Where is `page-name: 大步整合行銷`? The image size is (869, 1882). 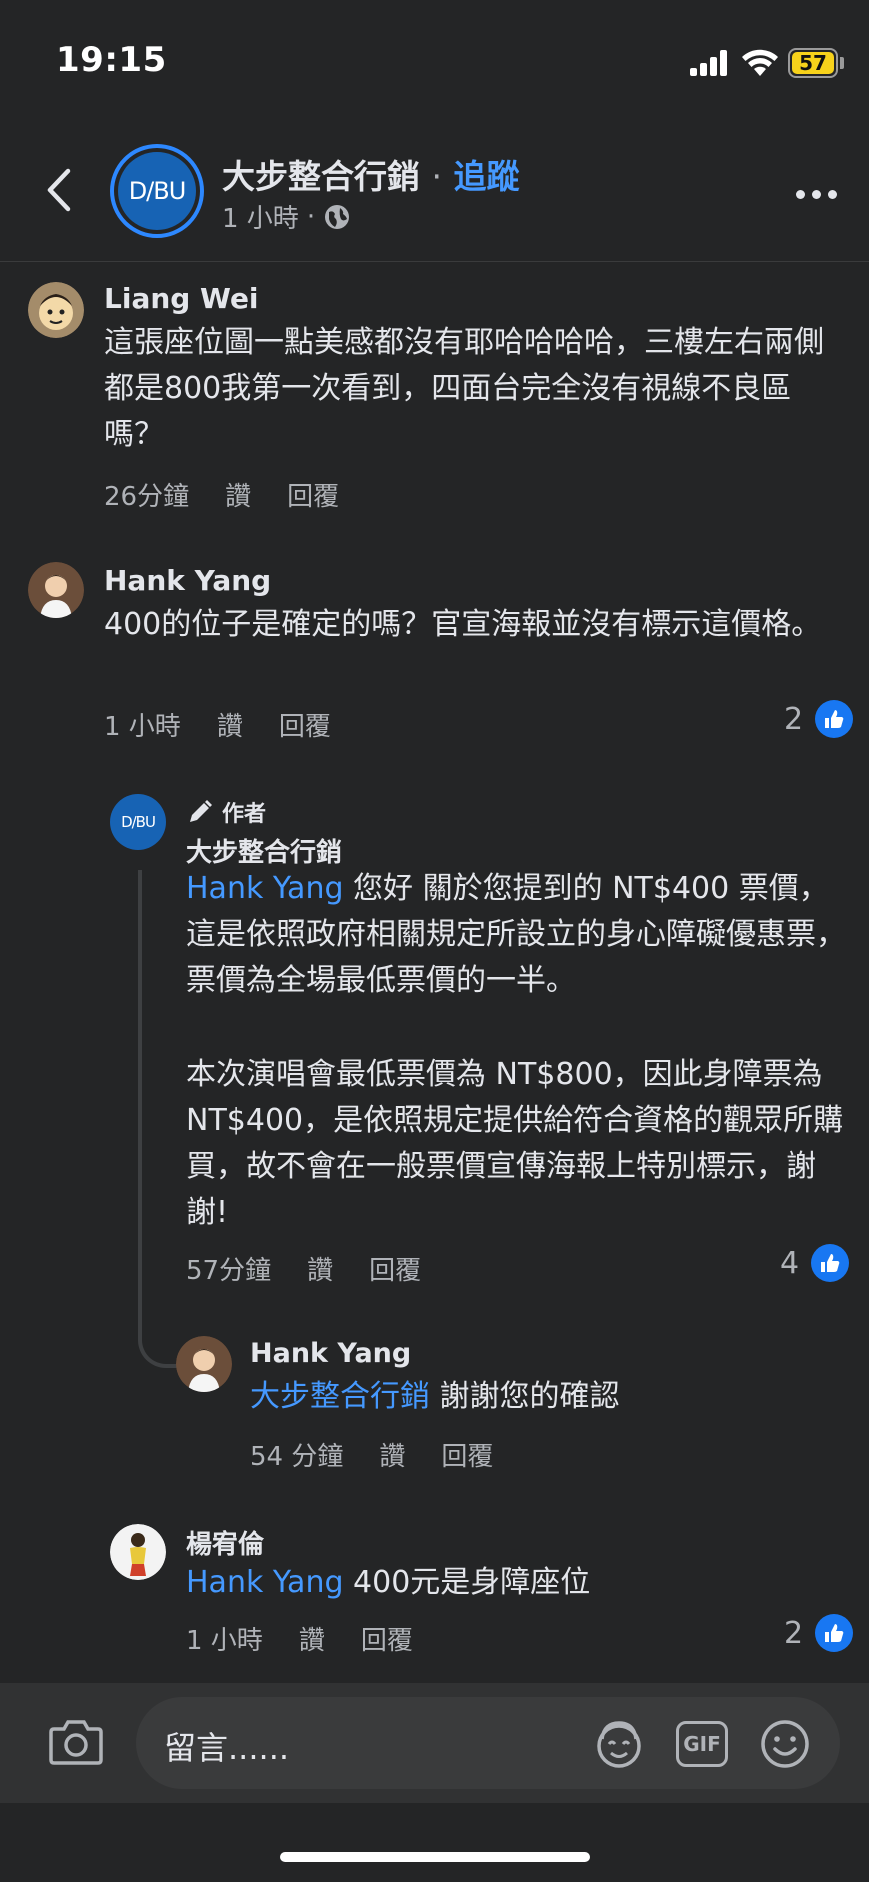 page-name: 大步整合行銷 is located at coordinates (321, 176).